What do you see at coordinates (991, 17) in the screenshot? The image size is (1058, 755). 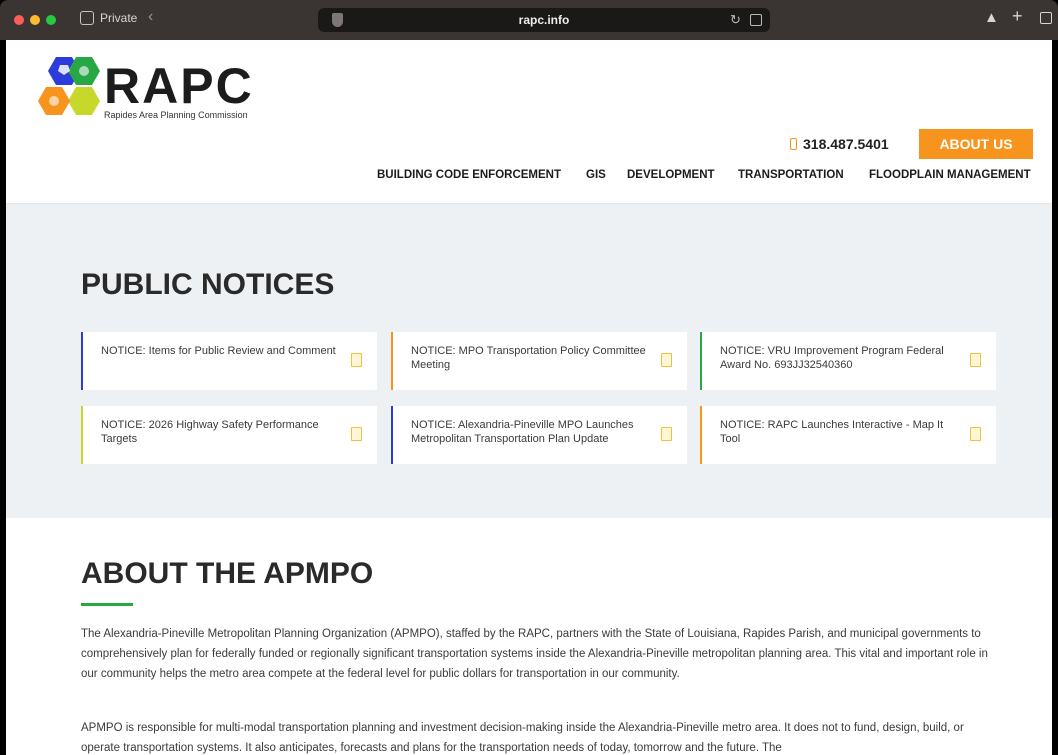 I see `share-icon: ▲` at bounding box center [991, 17].